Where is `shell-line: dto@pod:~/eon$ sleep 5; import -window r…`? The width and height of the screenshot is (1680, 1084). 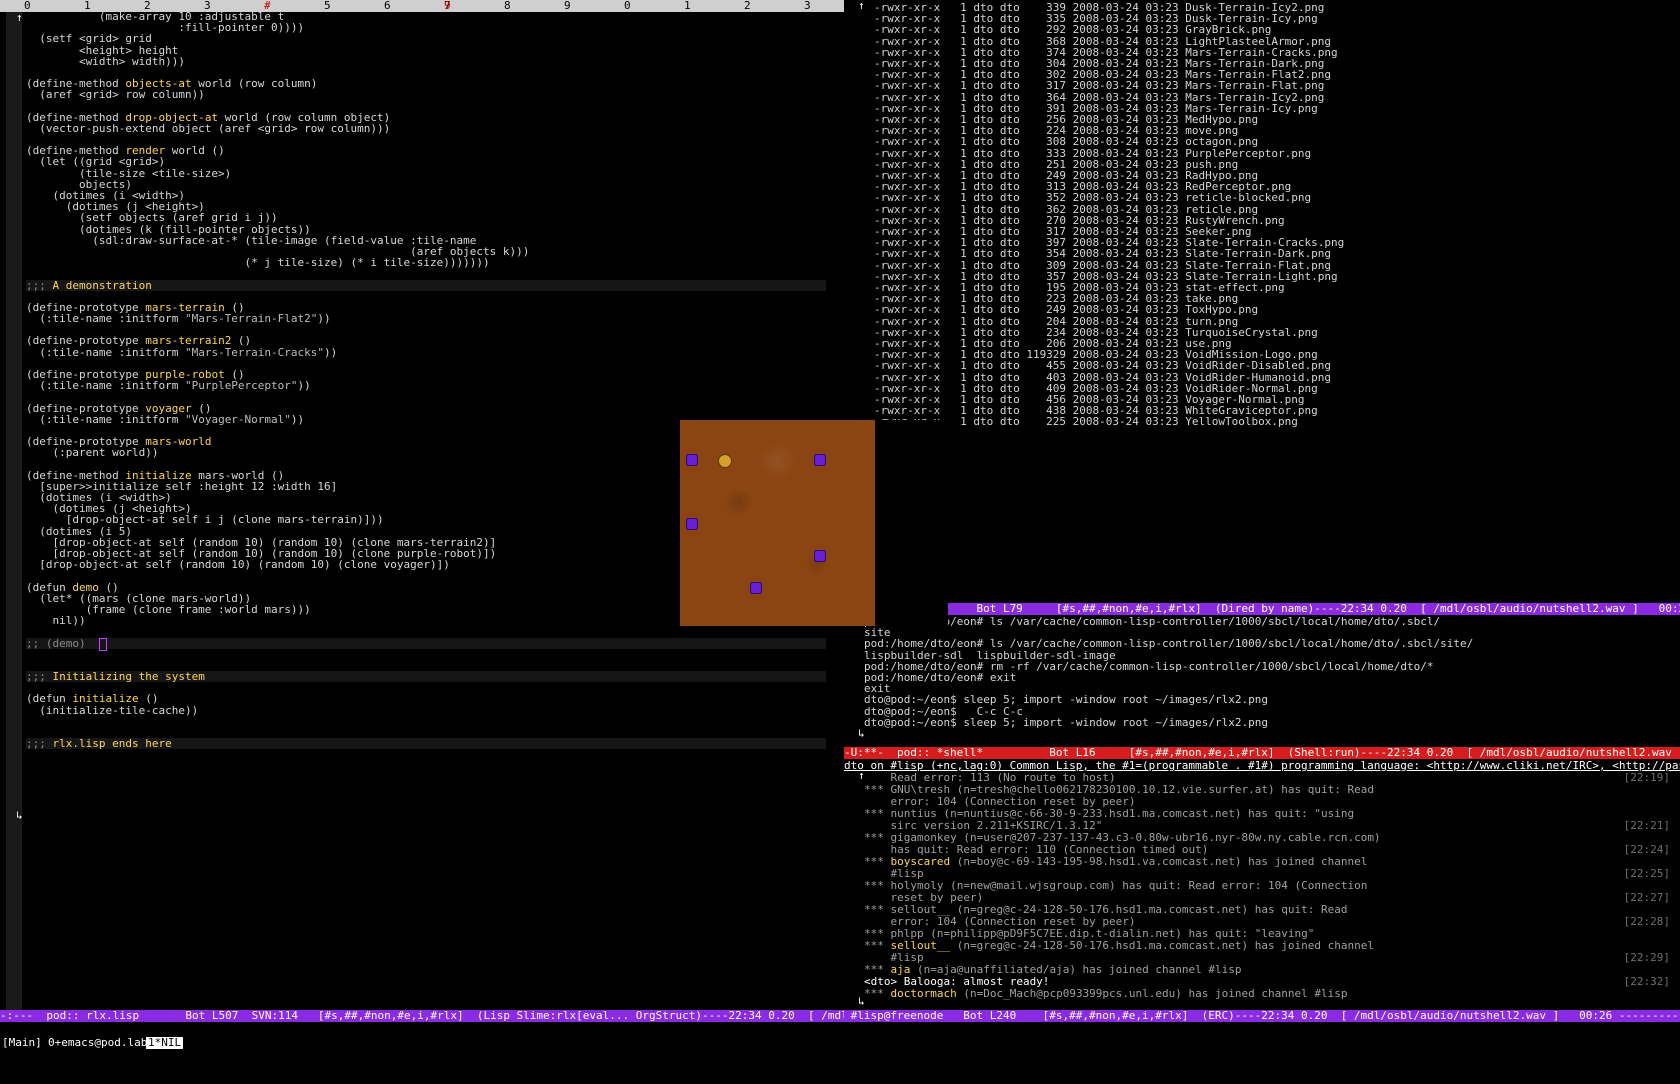 shell-line: dto@pod:~/eon$ sleep 5; import -window r… is located at coordinates (1066, 722).